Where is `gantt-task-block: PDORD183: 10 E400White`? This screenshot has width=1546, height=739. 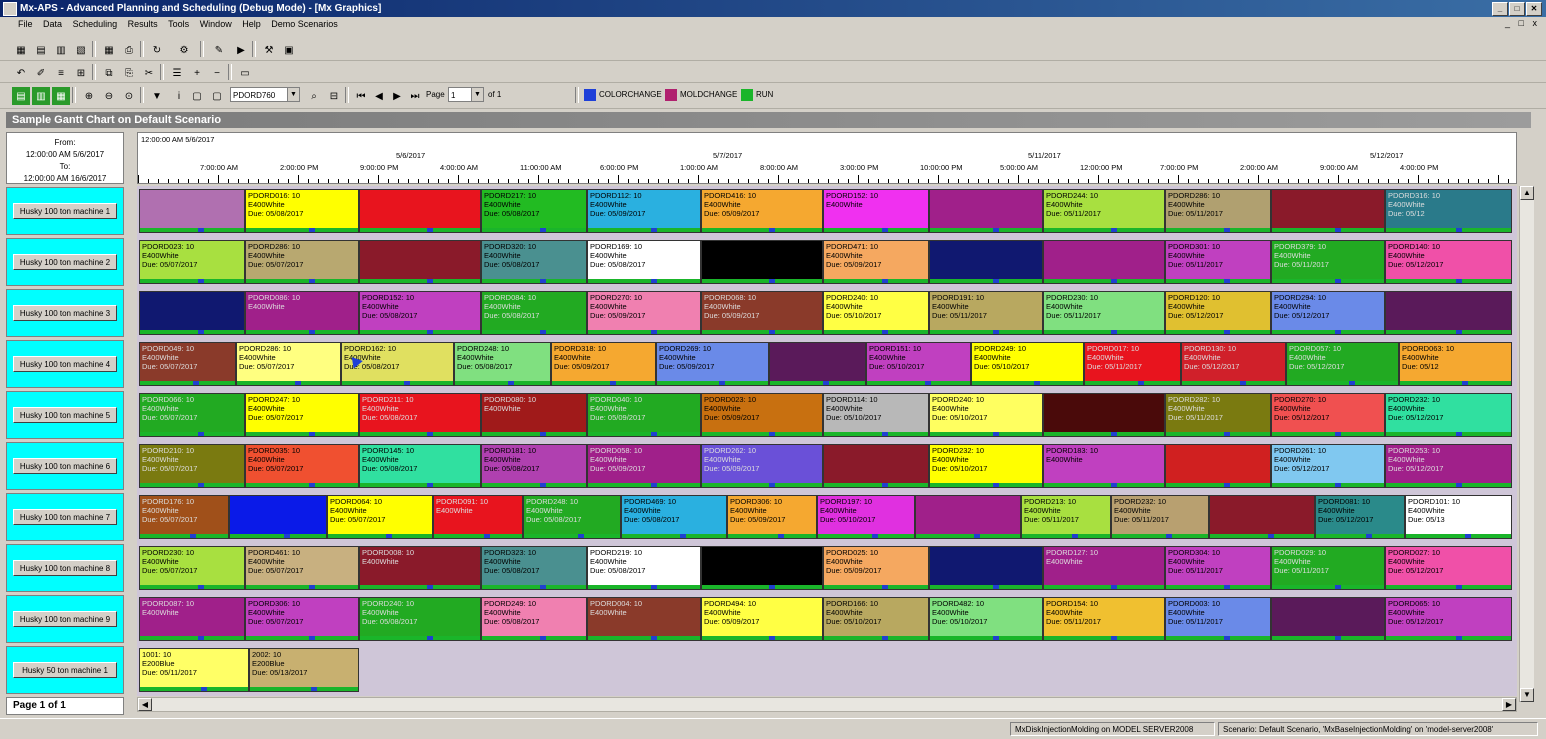 gantt-task-block: PDORD183: 10 E400White is located at coordinates (1104, 466).